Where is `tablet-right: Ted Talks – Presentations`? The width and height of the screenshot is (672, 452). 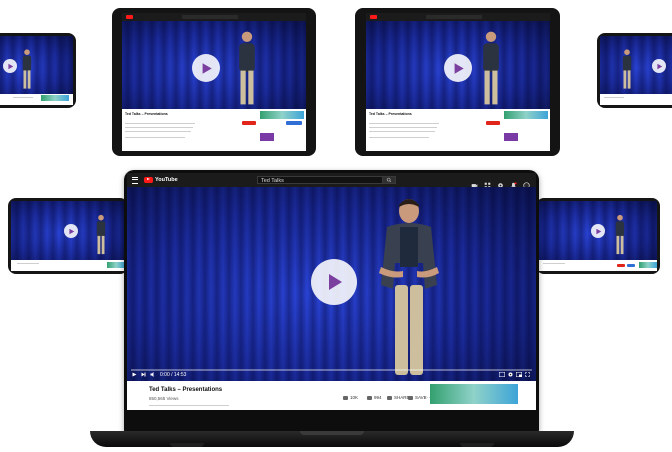
tablet-right: Ted Talks – Presentations is located at coordinates (457, 82).